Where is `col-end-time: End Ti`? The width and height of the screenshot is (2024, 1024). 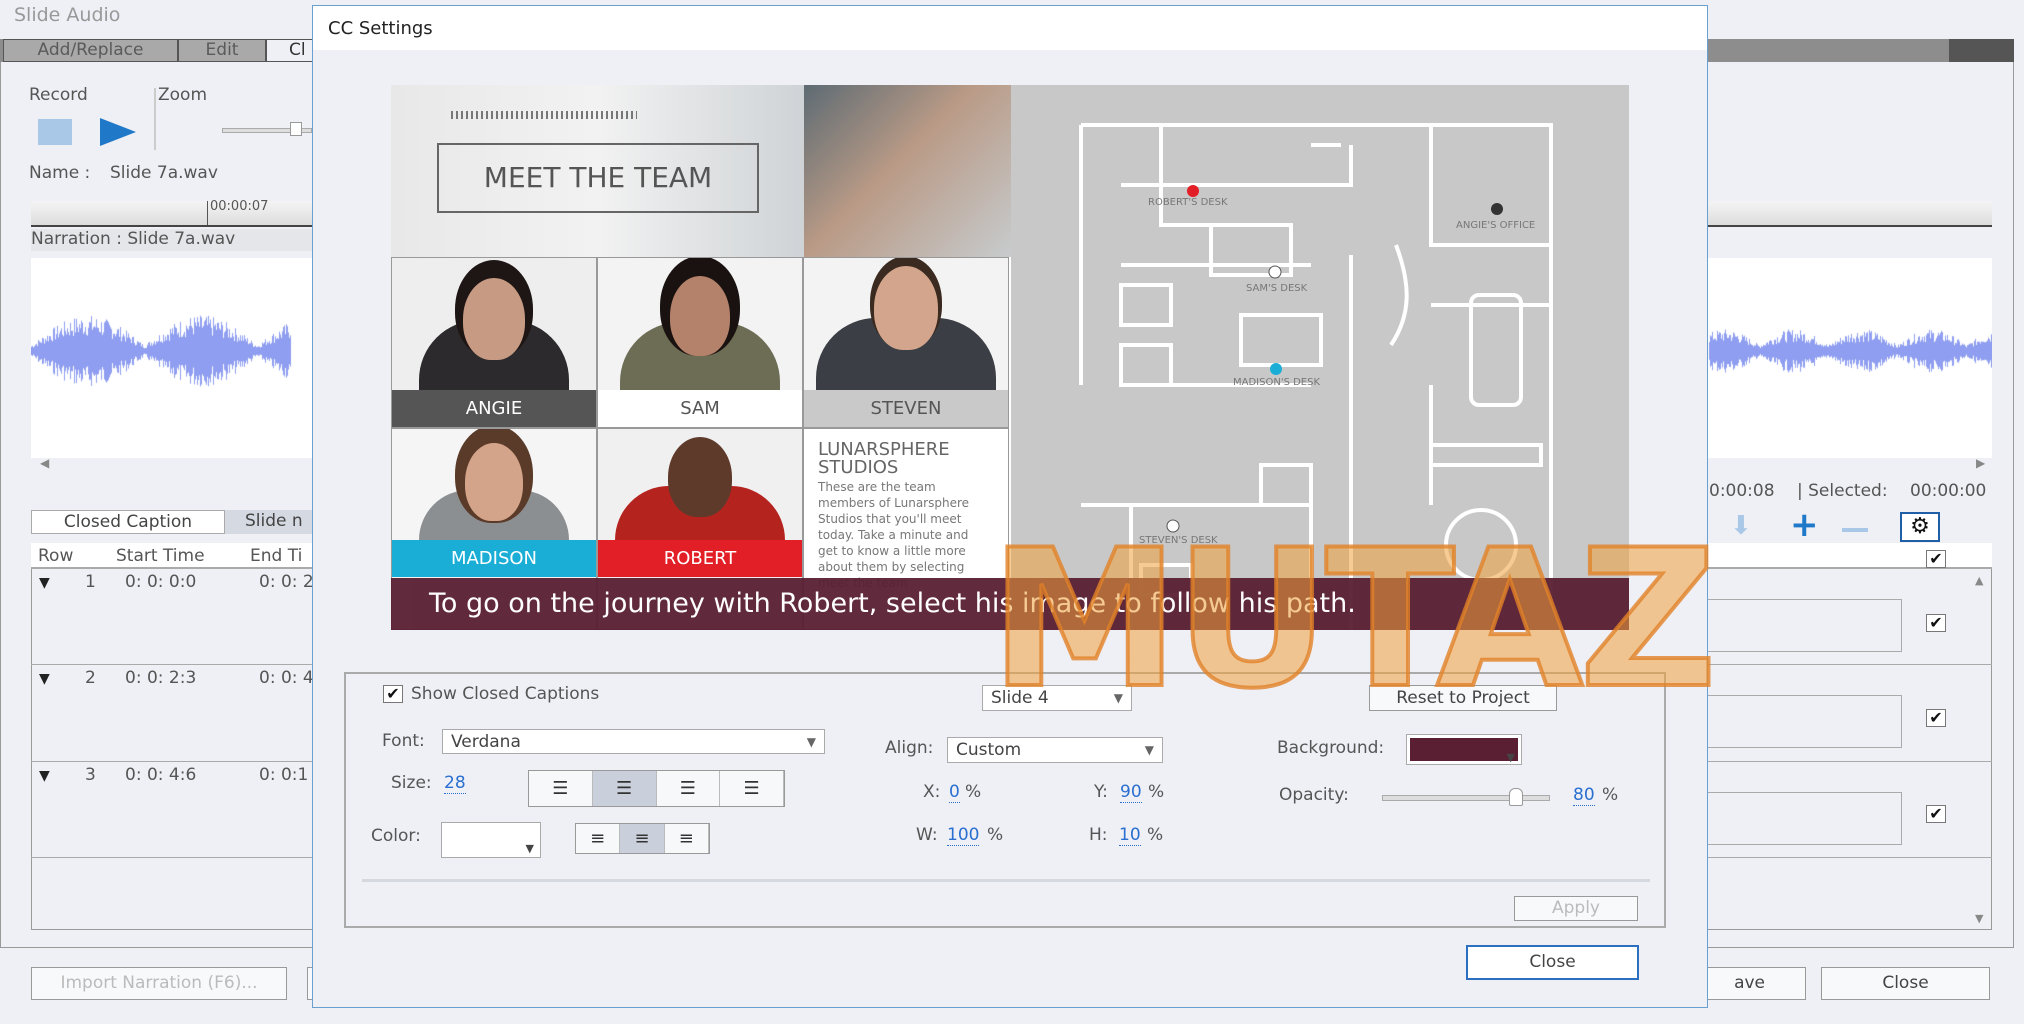
col-end-time: End Ti is located at coordinates (276, 556).